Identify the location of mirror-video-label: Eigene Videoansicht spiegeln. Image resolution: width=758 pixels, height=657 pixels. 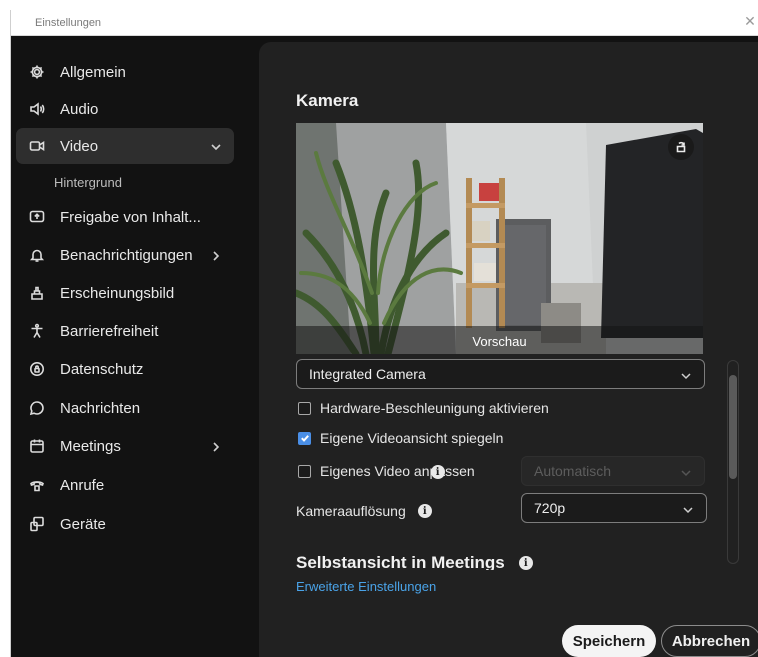
(412, 438).